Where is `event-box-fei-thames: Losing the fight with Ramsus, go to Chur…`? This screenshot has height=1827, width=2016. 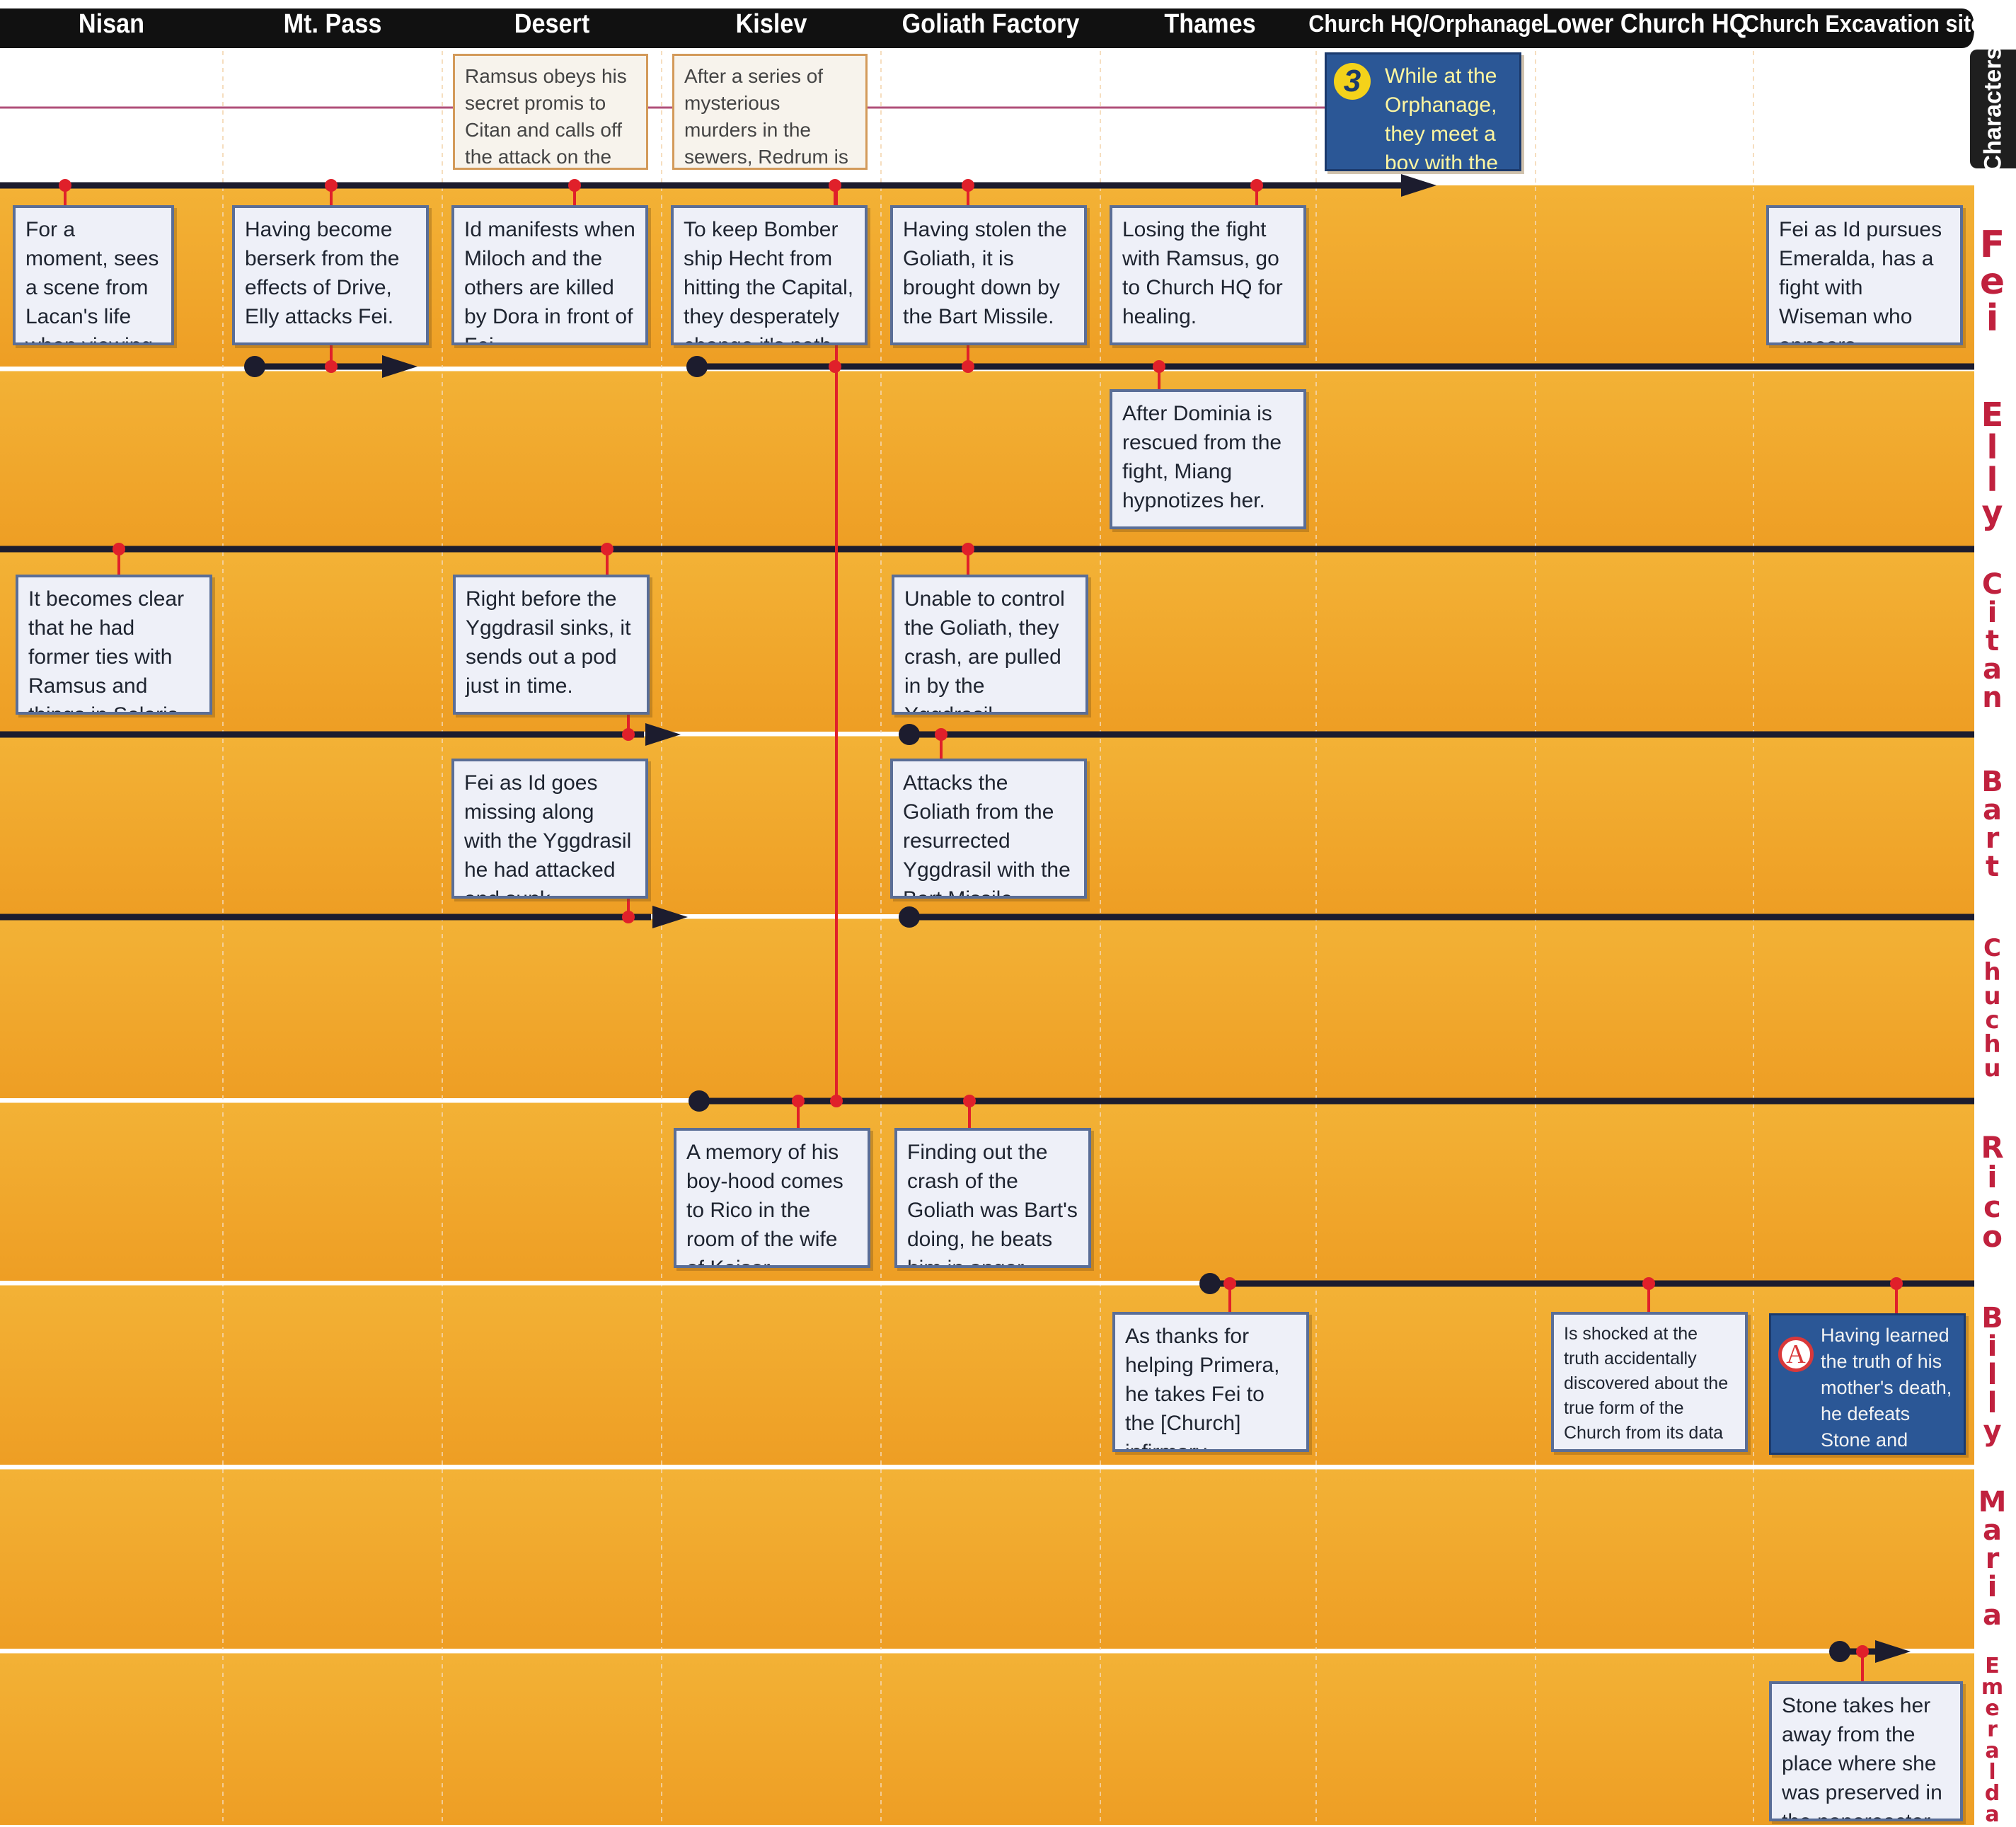 event-box-fei-thames: Losing the fight with Ramsus, go to Chur… is located at coordinates (1208, 275).